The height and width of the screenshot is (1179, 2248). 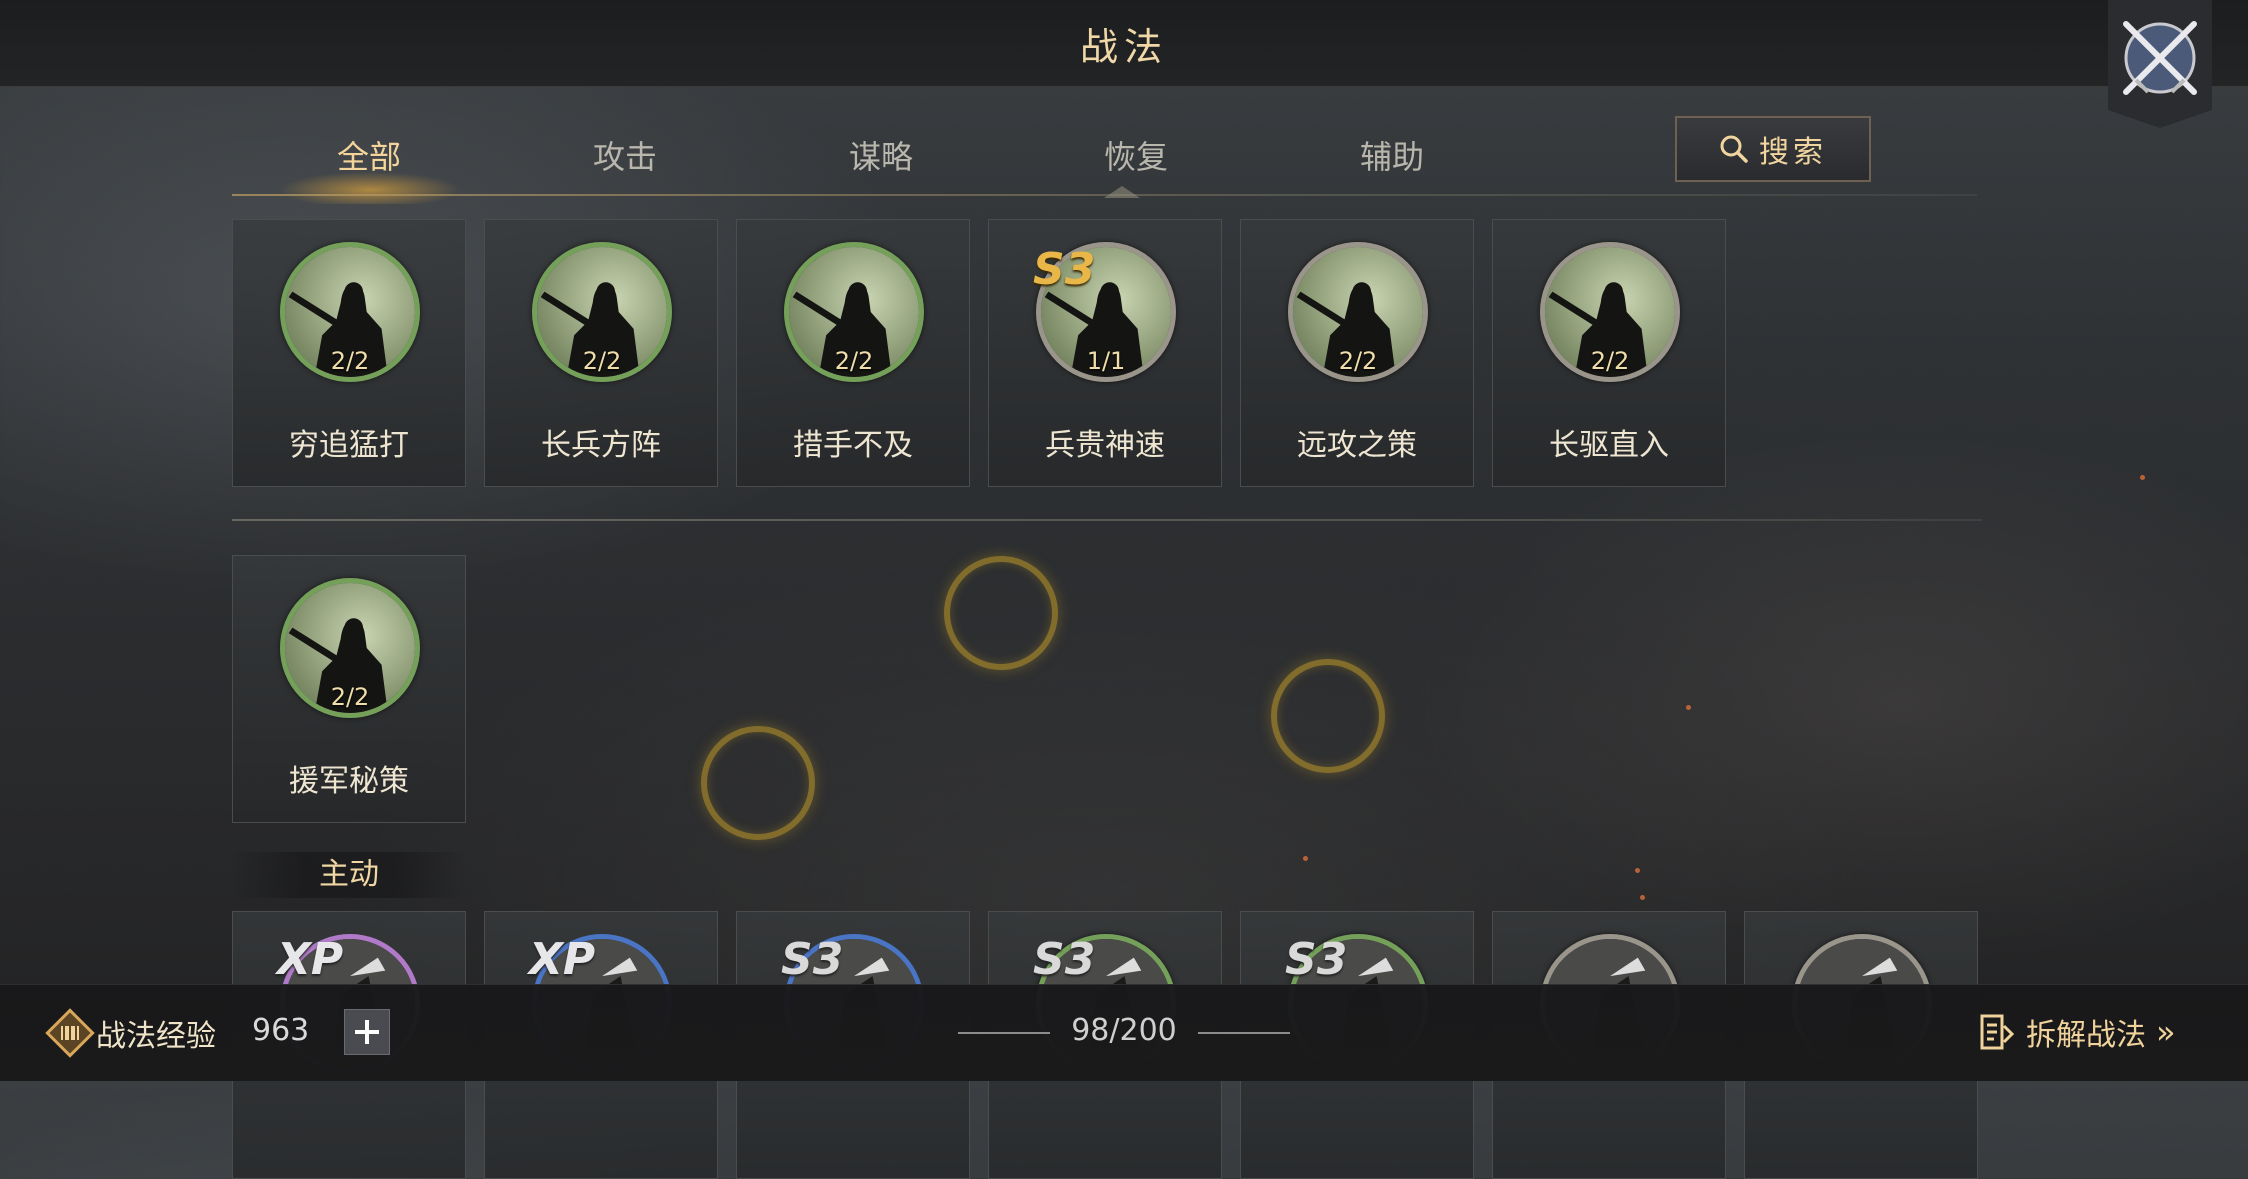 What do you see at coordinates (1793, 152) in the screenshot?
I see `search-label: 搜索` at bounding box center [1793, 152].